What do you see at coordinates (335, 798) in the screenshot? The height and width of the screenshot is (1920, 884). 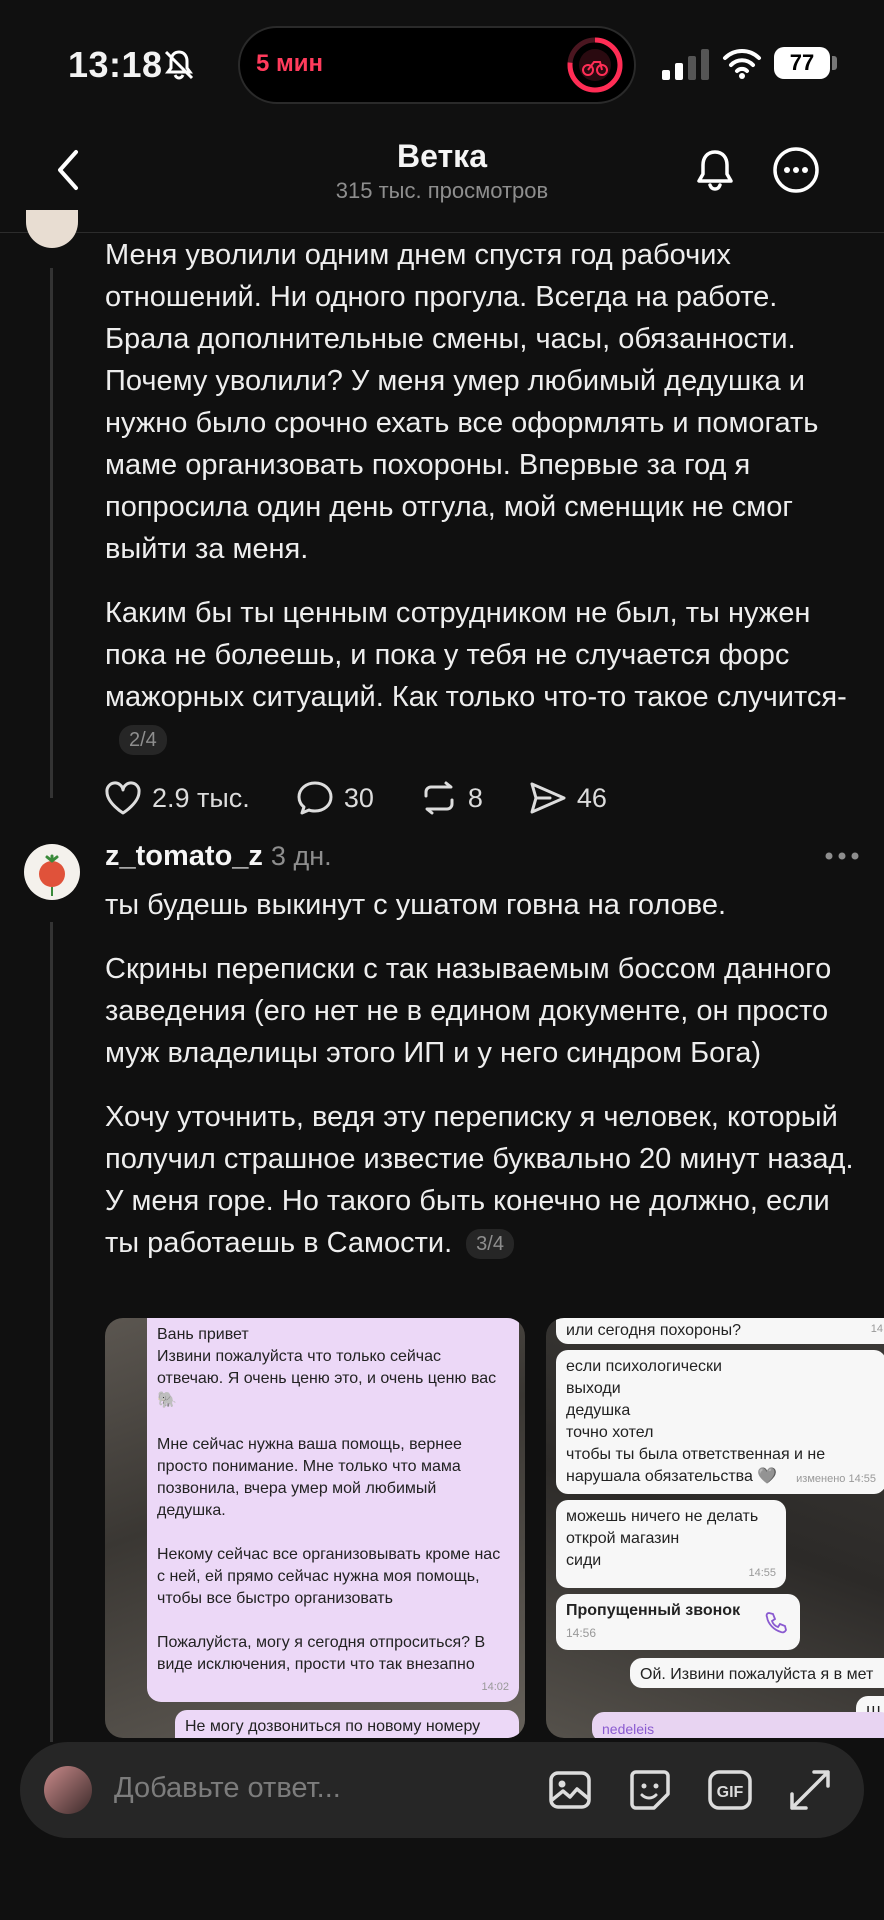 I see `comment-button: 30` at bounding box center [335, 798].